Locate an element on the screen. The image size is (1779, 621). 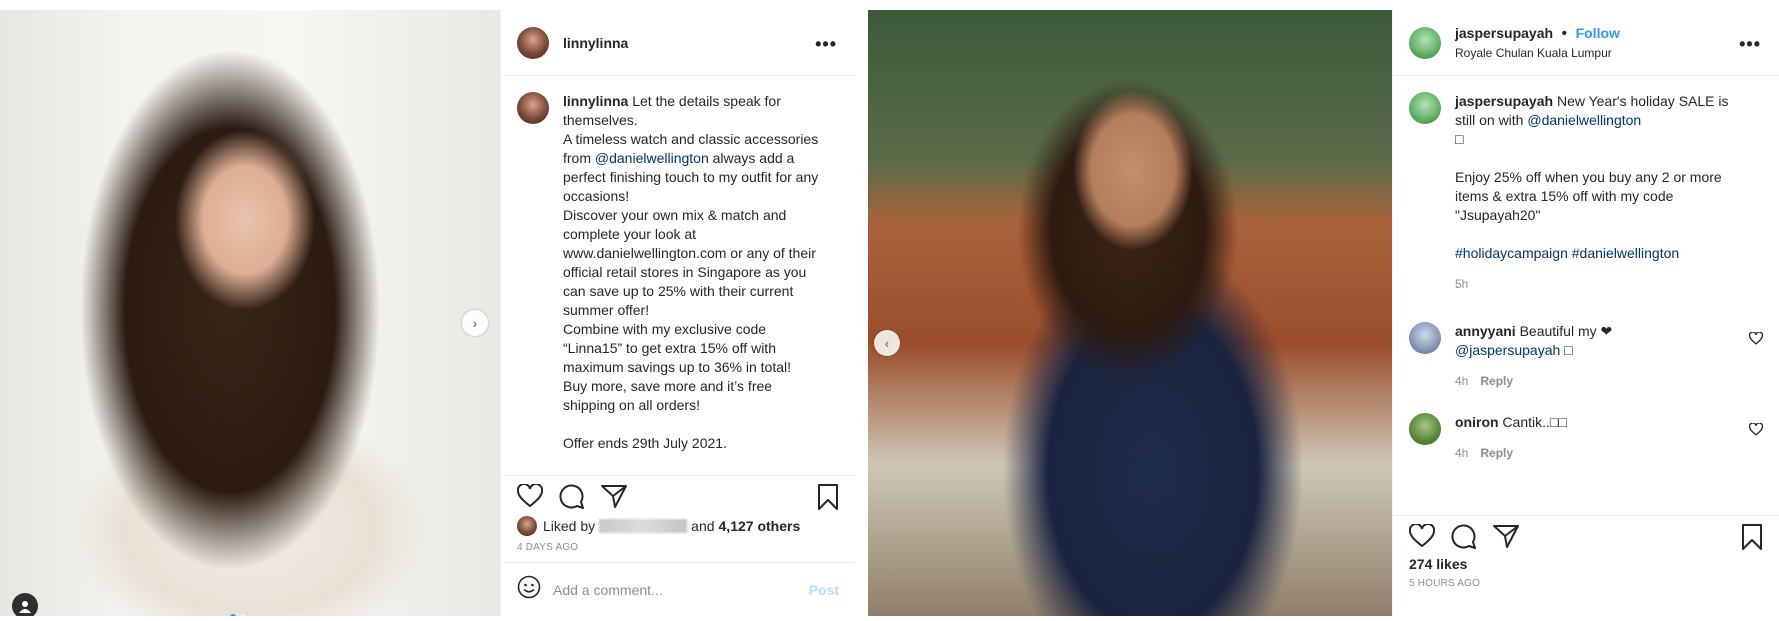
emoji-icon is located at coordinates (529, 589).